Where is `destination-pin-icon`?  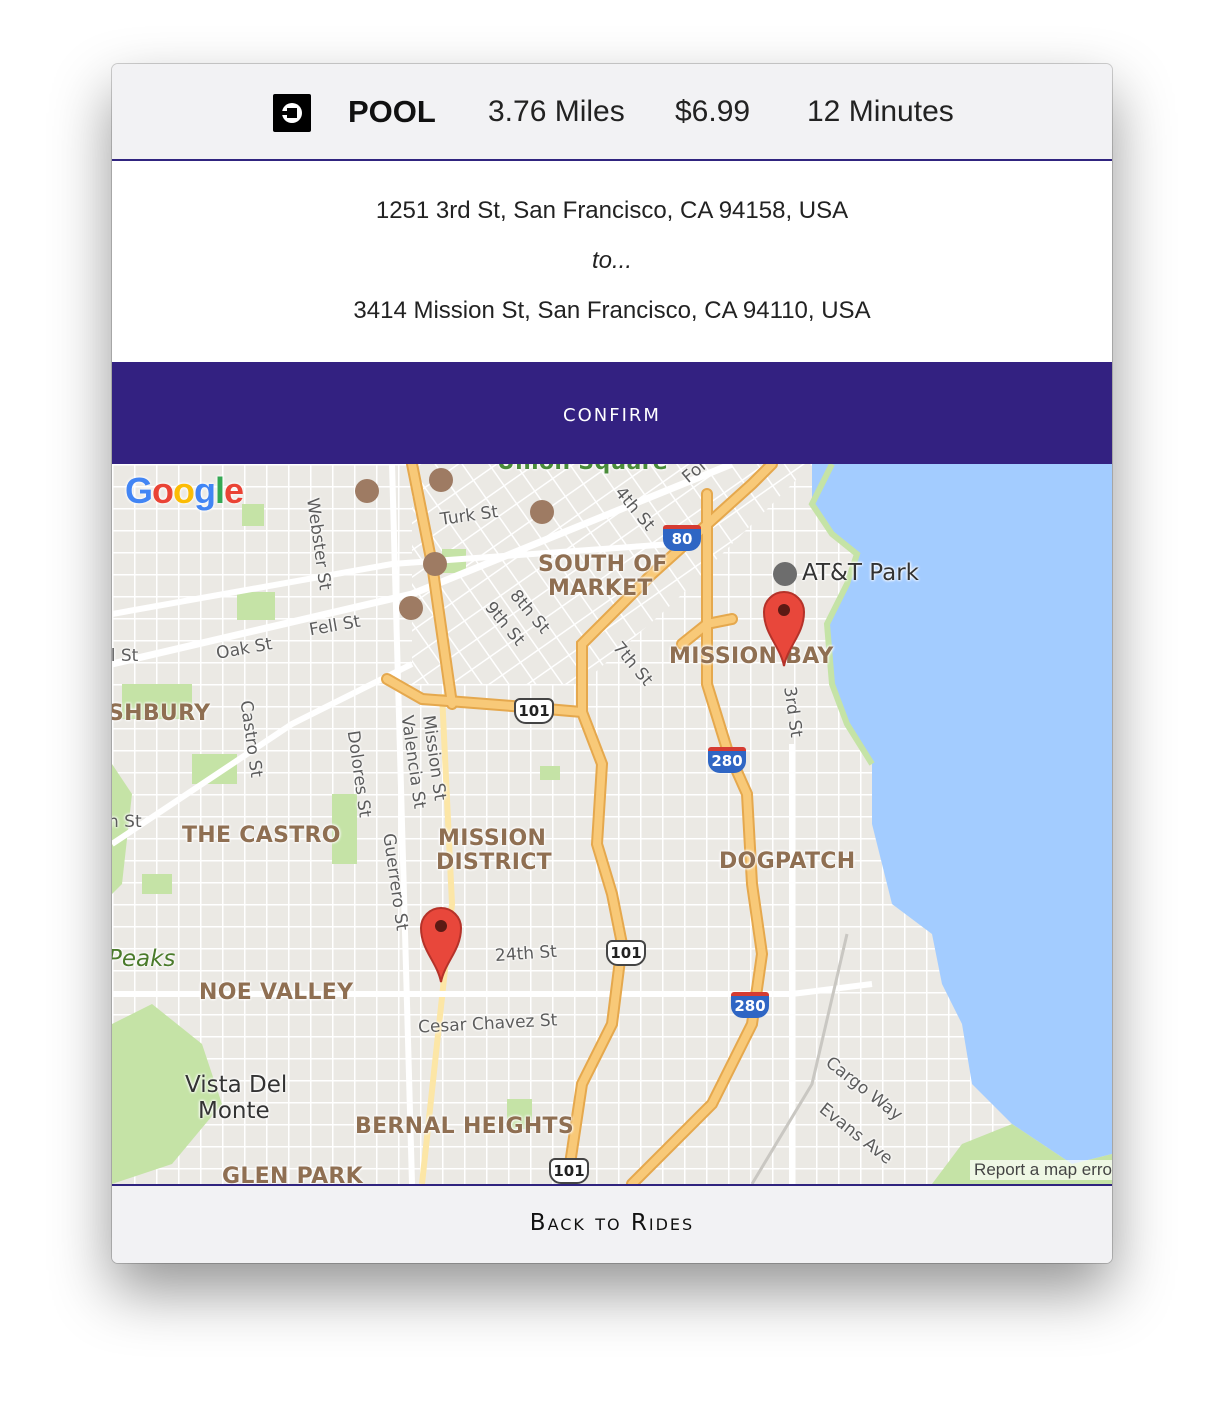
destination-pin-icon is located at coordinates (441, 944).